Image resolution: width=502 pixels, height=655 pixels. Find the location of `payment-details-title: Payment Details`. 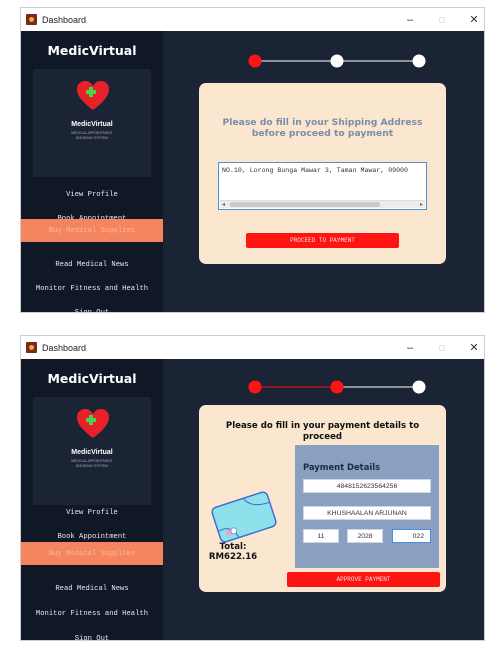

payment-details-title: Payment Details is located at coordinates (342, 467).